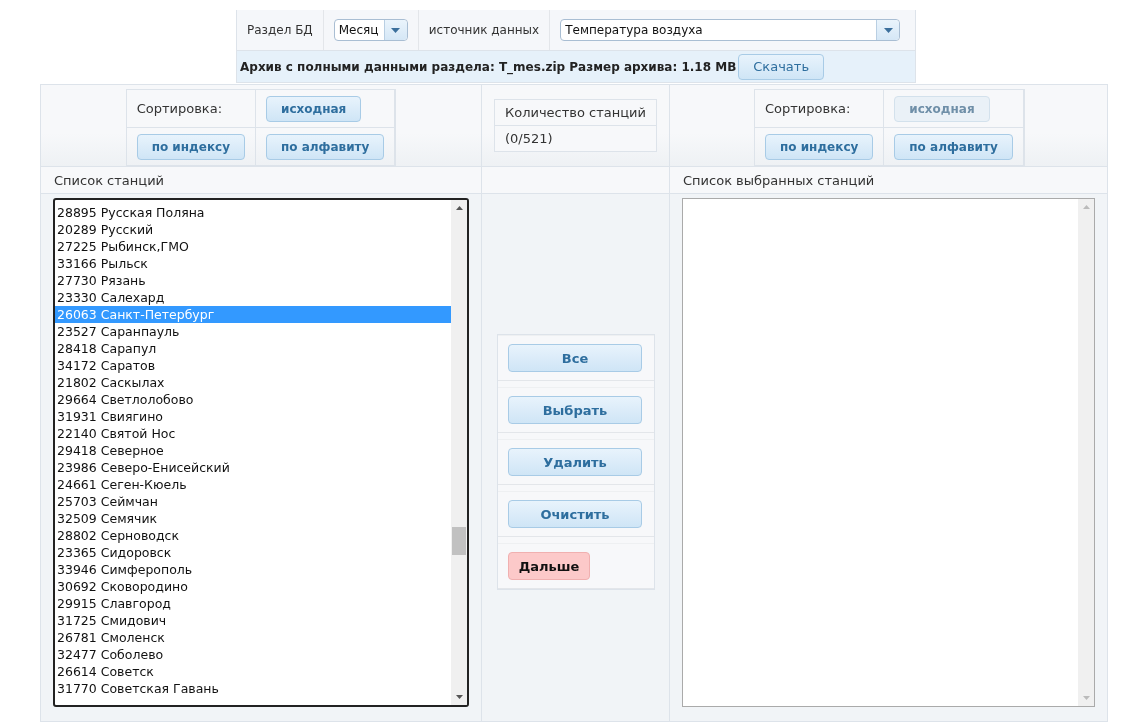 This screenshot has width=1129, height=722. I want to click on station-item: 28895 Русская Поляна, so click(253, 212).